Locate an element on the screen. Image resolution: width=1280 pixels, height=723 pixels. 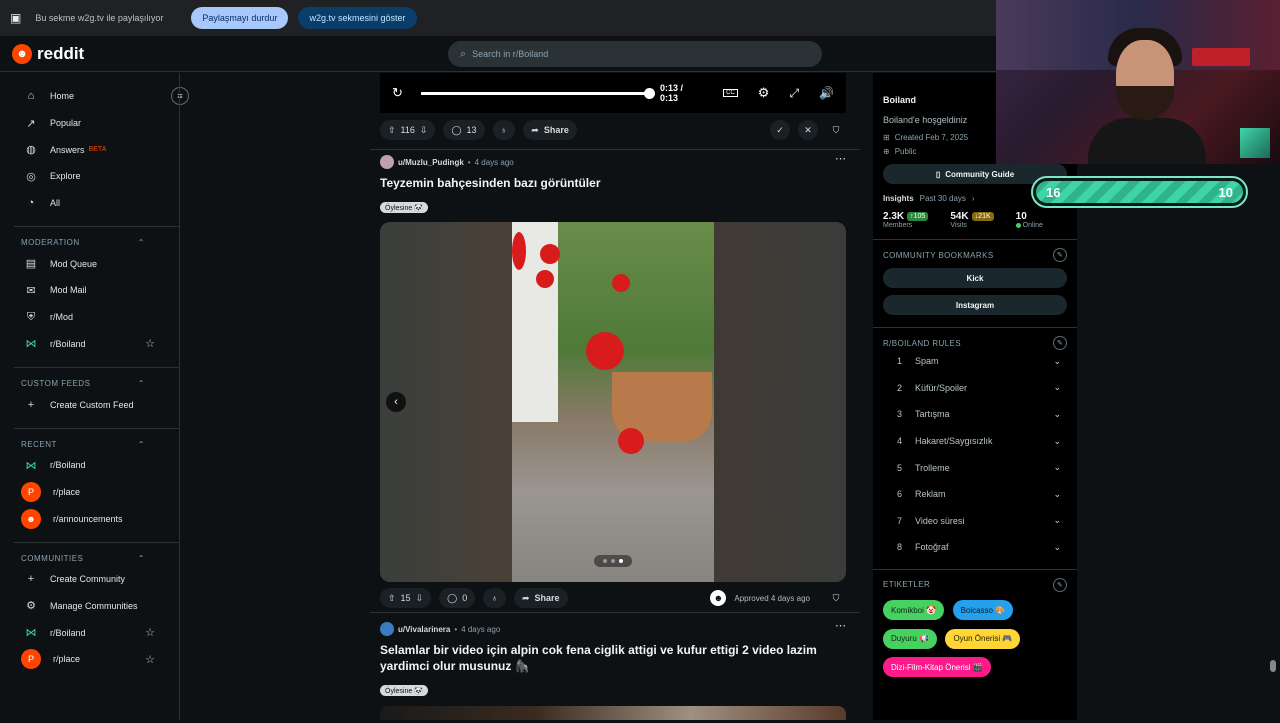
search-input: ⌕ Search in r/Boiland is located at coordinates (635, 54).